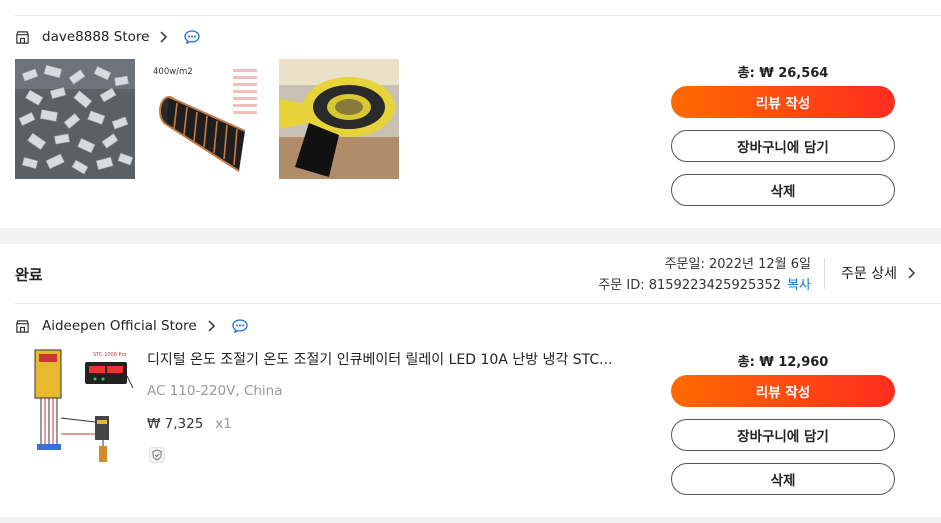 The image size is (941, 523). Describe the element at coordinates (215, 391) in the screenshot. I see `product-sku: AC 110-220V, China` at that location.